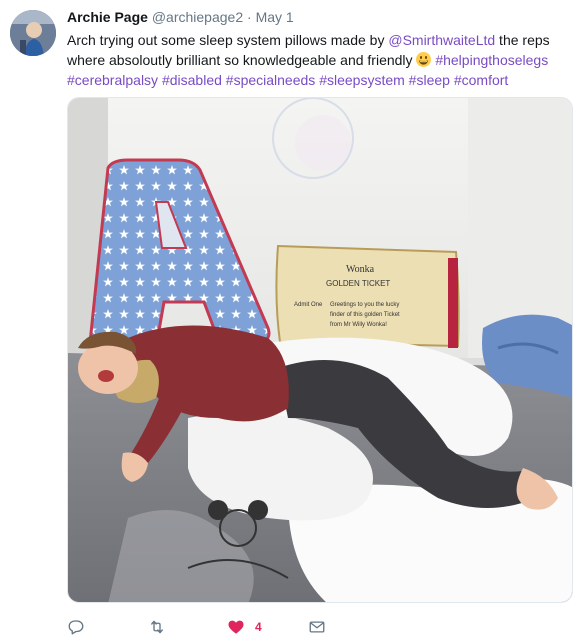 Image resolution: width=583 pixels, height=644 pixels. Describe the element at coordinates (365, 315) in the screenshot. I see `ticket-line: finder of this golden Ticket` at that location.